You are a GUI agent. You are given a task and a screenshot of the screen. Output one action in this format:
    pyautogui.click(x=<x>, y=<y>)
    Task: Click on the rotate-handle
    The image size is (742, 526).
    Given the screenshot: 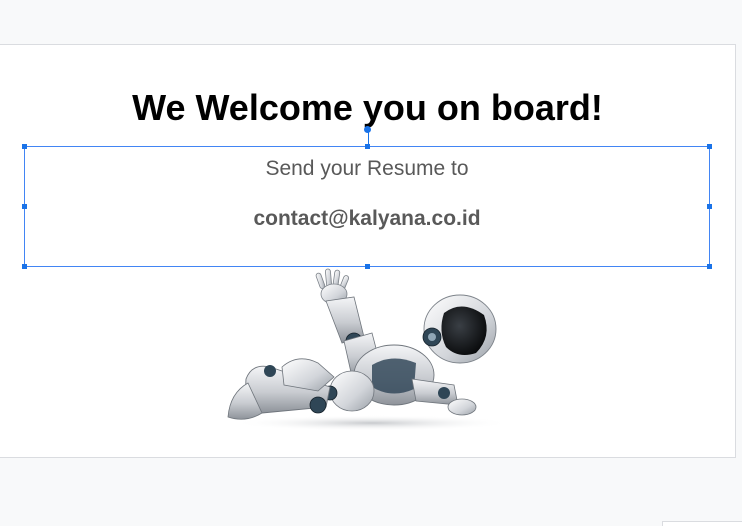 What is the action you would take?
    pyautogui.click(x=367, y=129)
    